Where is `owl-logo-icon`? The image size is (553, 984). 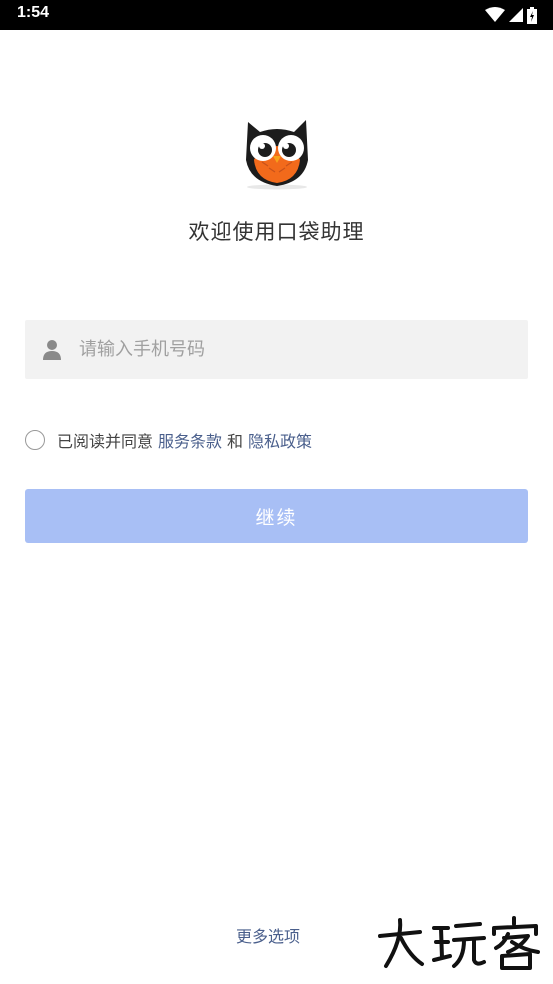 owl-logo-icon is located at coordinates (277, 155).